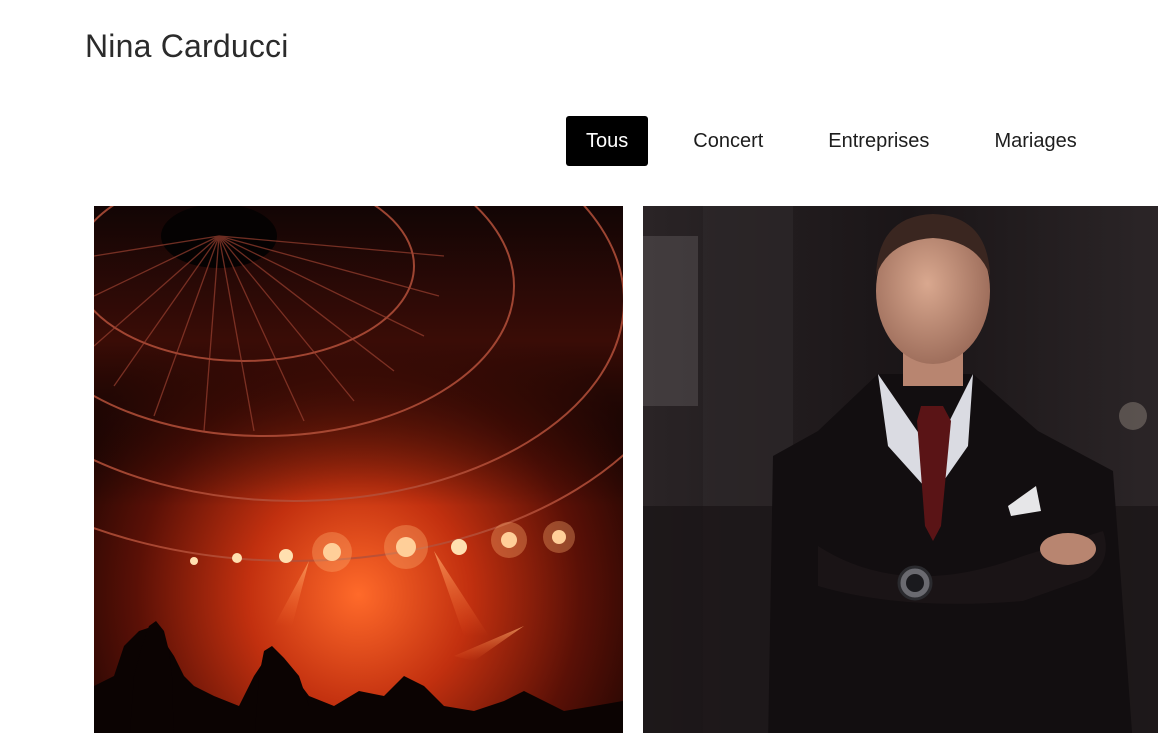 The width and height of the screenshot is (1158, 733). Describe the element at coordinates (878, 141) in the screenshot. I see `filter-entreprises-button: Entreprises` at that location.